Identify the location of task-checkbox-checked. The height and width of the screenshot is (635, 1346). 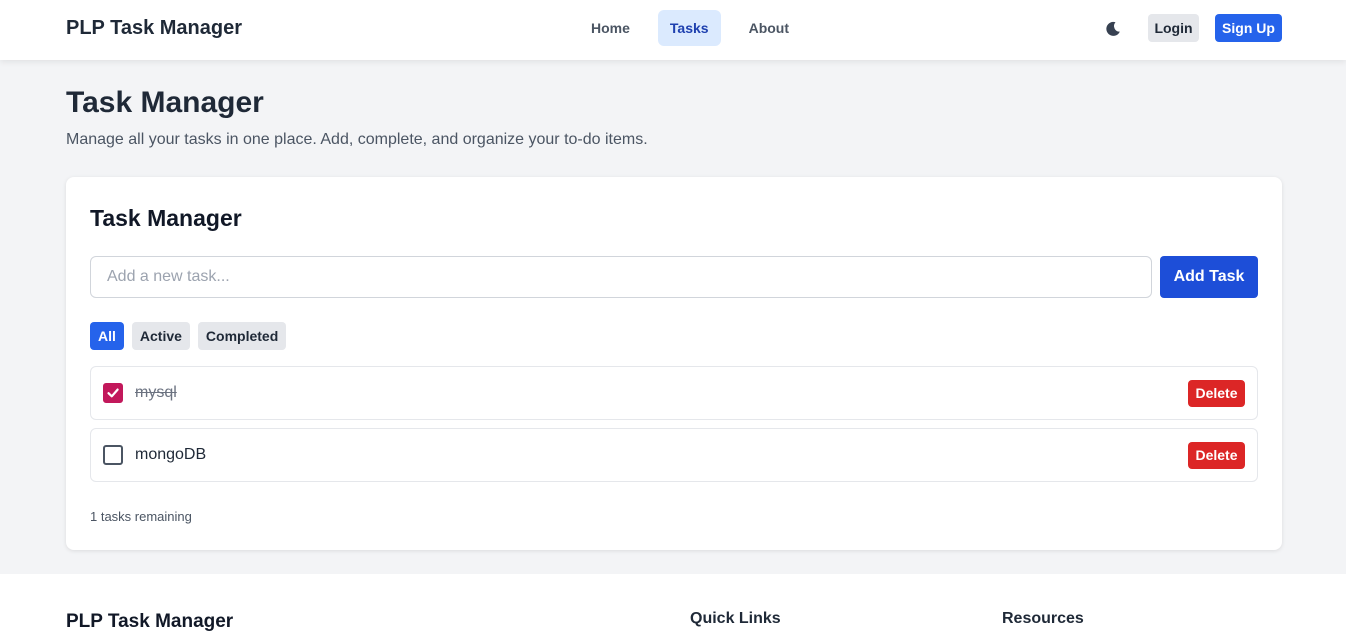
(113, 393).